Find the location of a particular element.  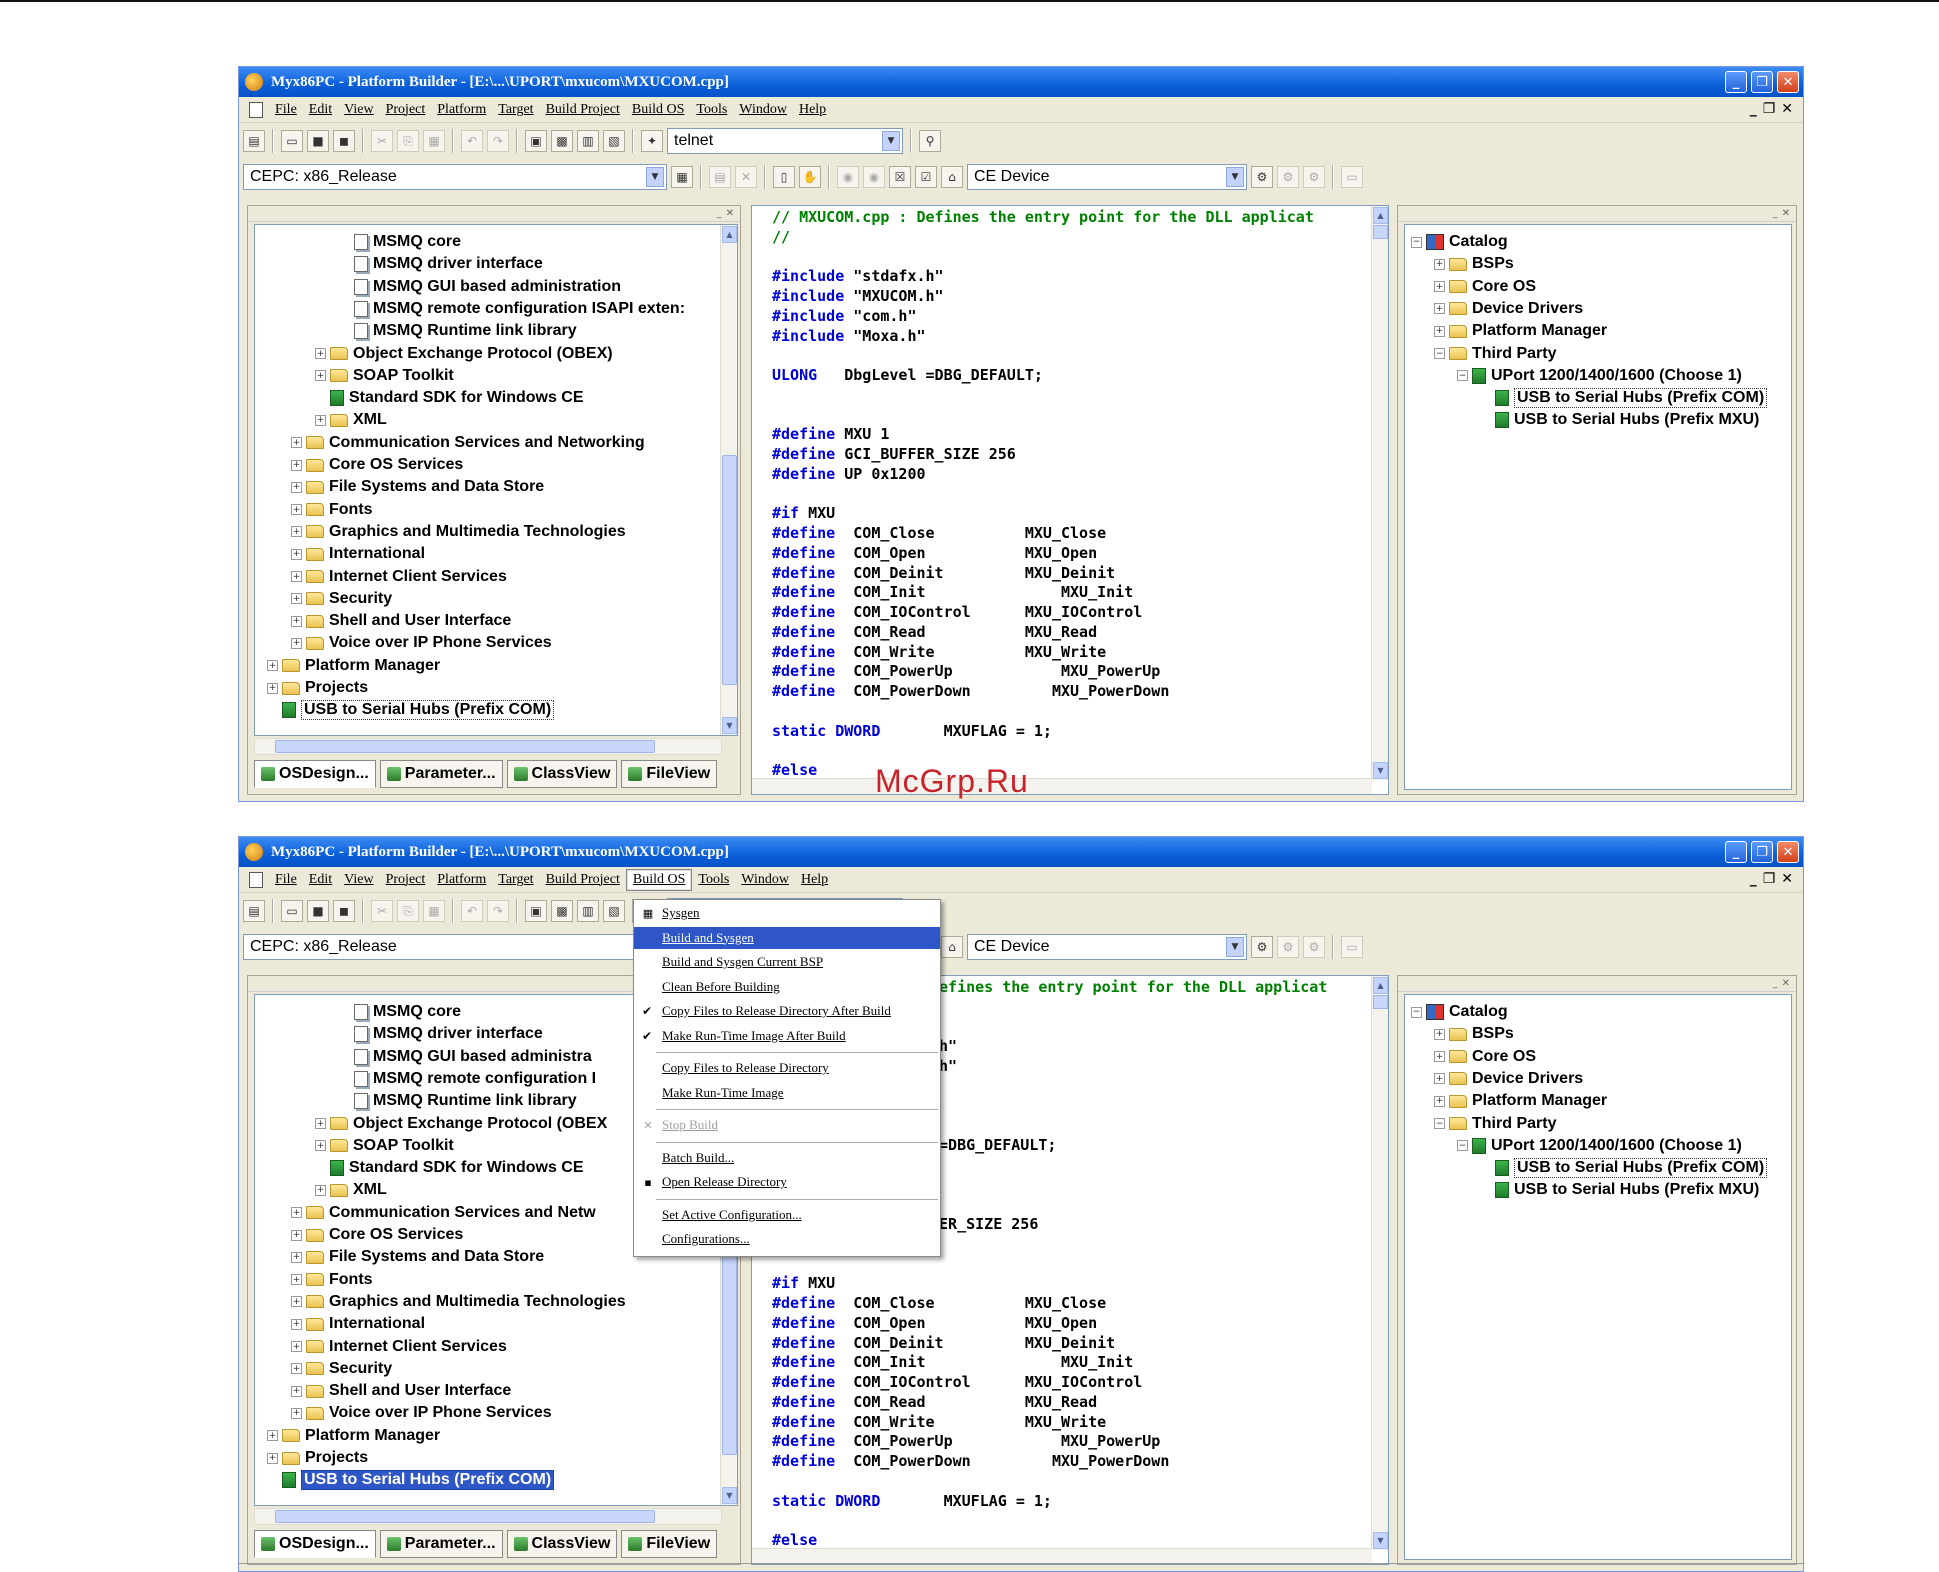

hand-icon: ✋ is located at coordinates (810, 177).